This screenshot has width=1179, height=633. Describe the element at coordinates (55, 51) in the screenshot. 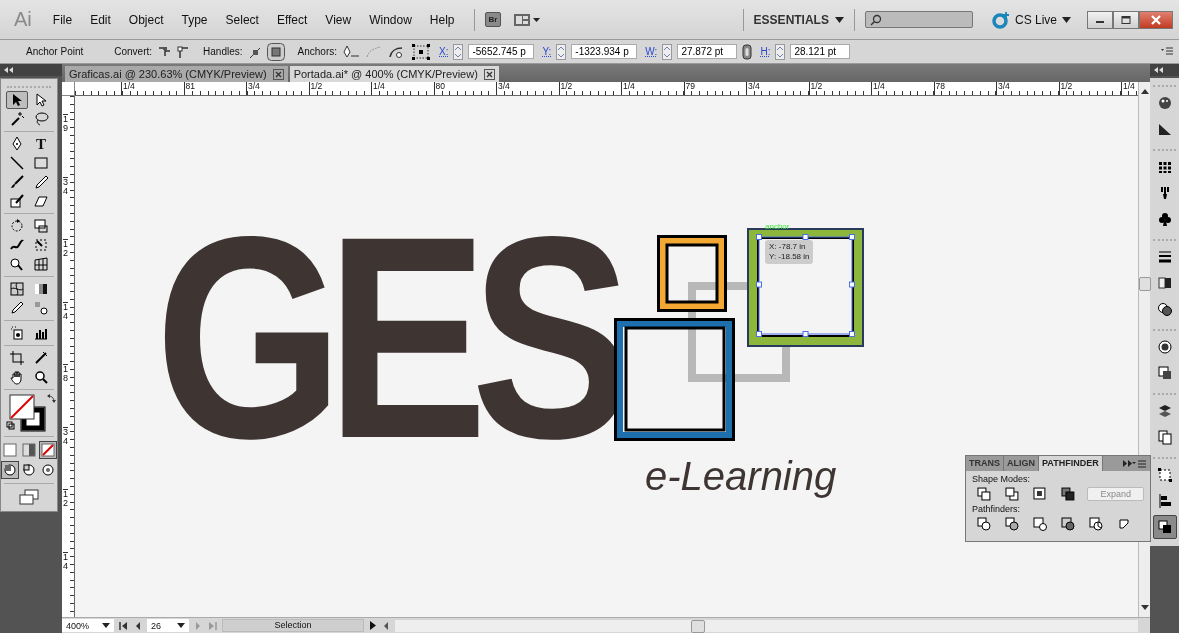

I see `tool-name: Anchor Point` at that location.